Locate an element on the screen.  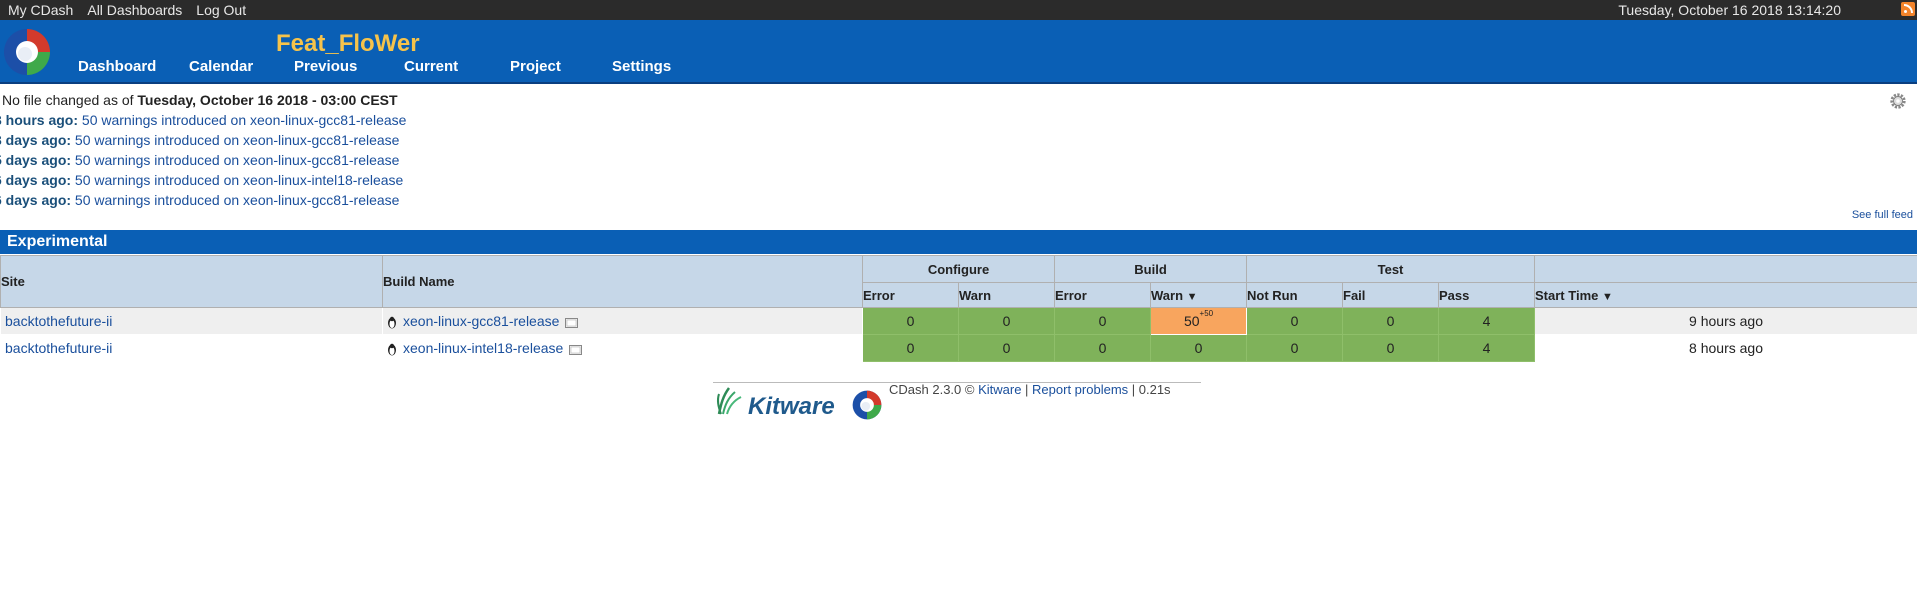
section-header-experimental: Experimental is located at coordinates (958, 242).